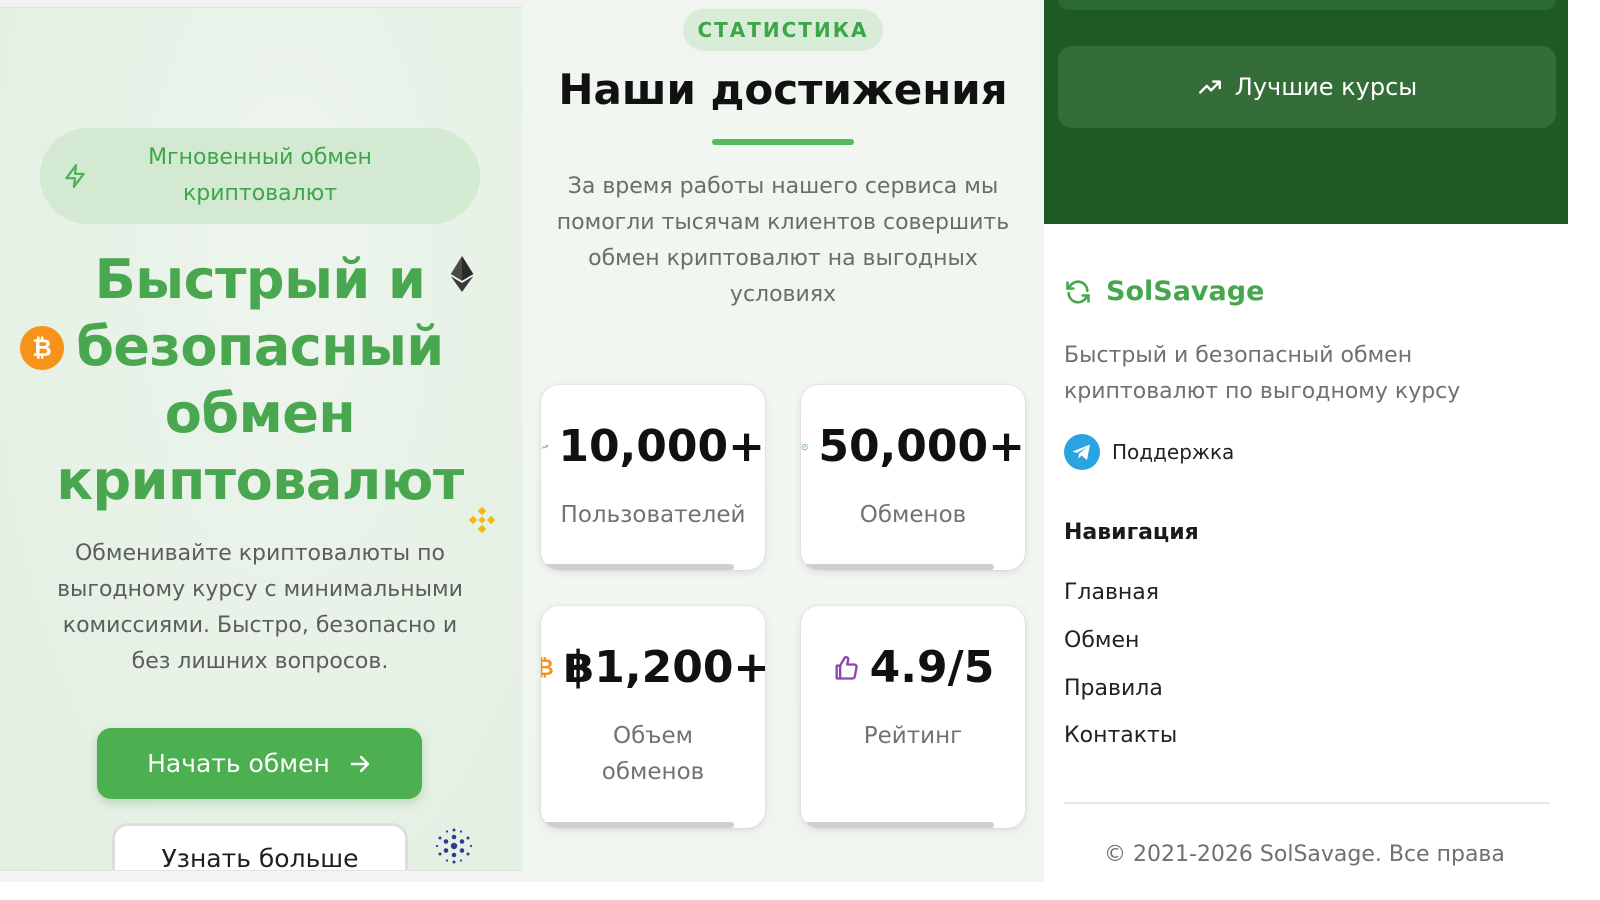 The width and height of the screenshot is (1600, 900). Describe the element at coordinates (1111, 592) in the screenshot. I see `nav-link-home: Главная` at that location.